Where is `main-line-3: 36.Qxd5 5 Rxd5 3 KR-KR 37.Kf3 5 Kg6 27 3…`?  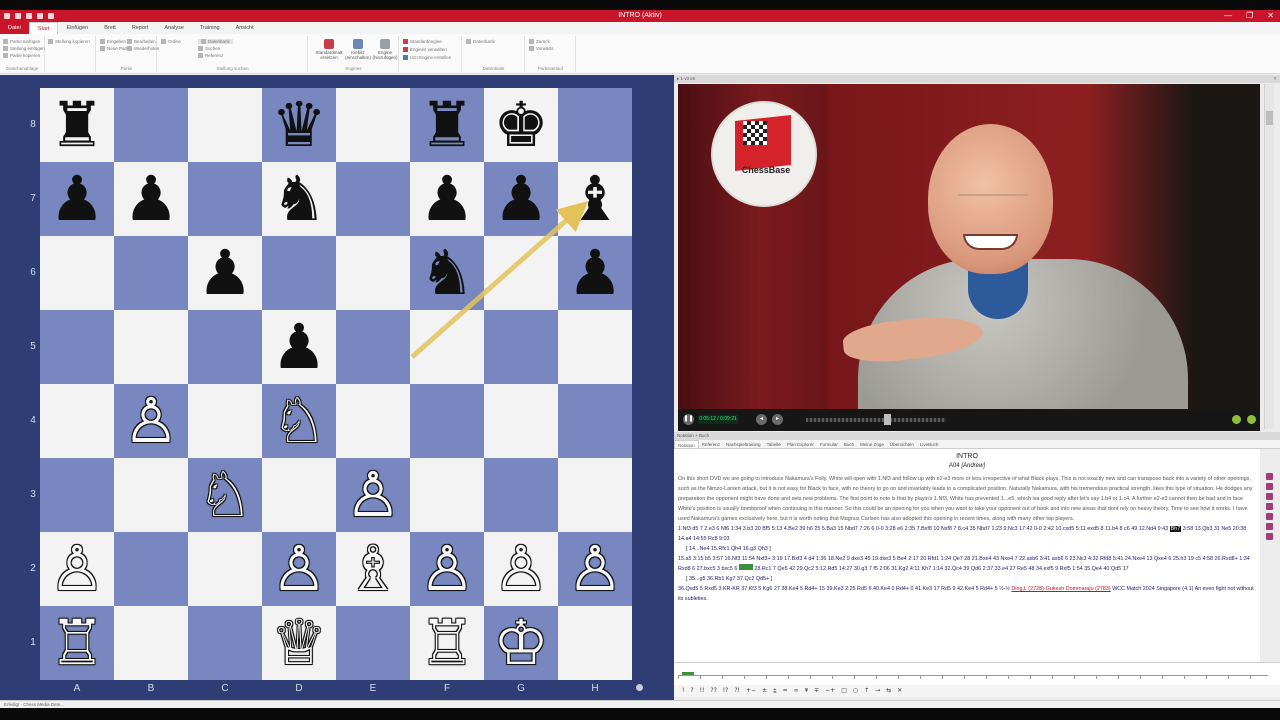 main-line-3: 36.Qxd5 5 Rxd5 3 KR-KR 37.Kf3 5 Kg6 27 3… is located at coordinates (967, 594).